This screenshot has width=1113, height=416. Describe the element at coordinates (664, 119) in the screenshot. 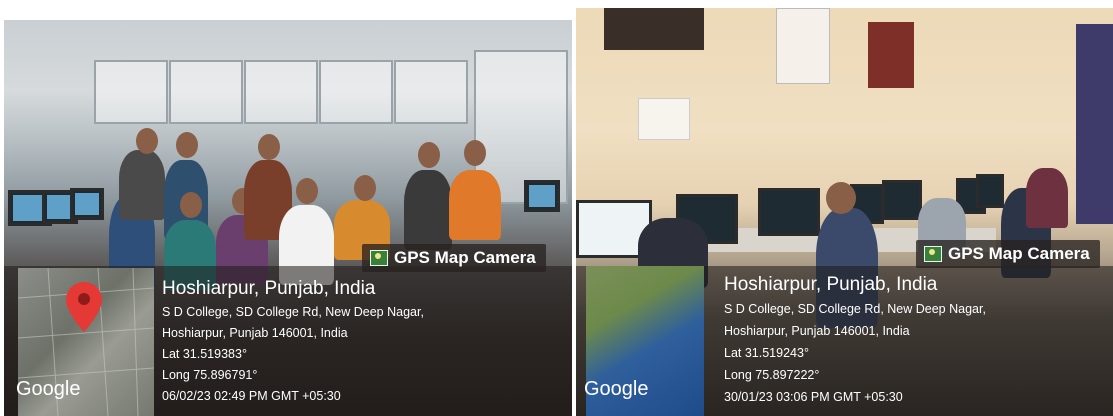

I see `wall-switchboard` at that location.